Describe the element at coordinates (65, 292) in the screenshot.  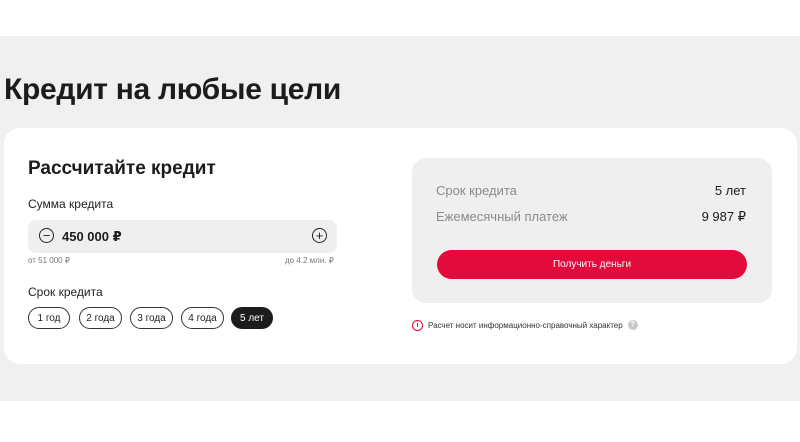
I see `term-label: Срок кредита` at that location.